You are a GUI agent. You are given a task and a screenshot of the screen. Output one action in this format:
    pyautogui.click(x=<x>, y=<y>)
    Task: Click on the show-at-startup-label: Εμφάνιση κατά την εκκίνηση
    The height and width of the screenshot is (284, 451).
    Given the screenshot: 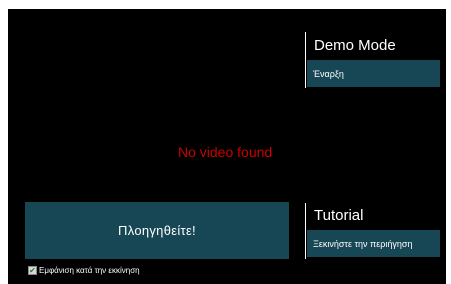 What is the action you would take?
    pyautogui.click(x=89, y=270)
    